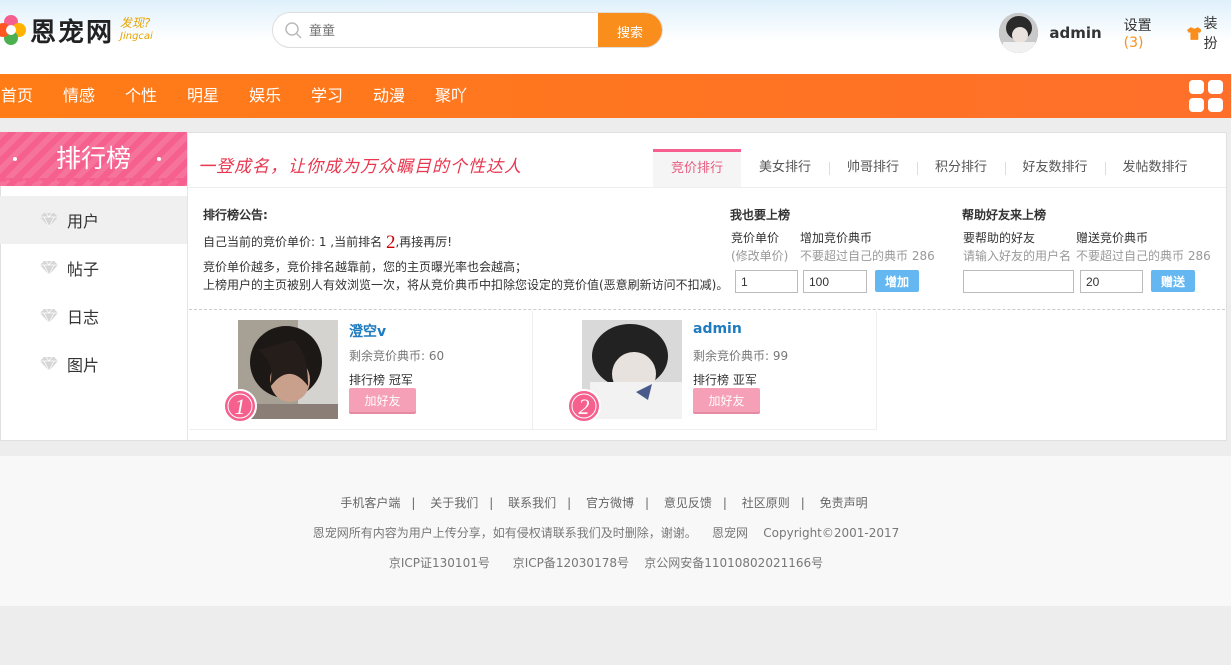  I want to click on svg-text: 1, so click(240, 406).